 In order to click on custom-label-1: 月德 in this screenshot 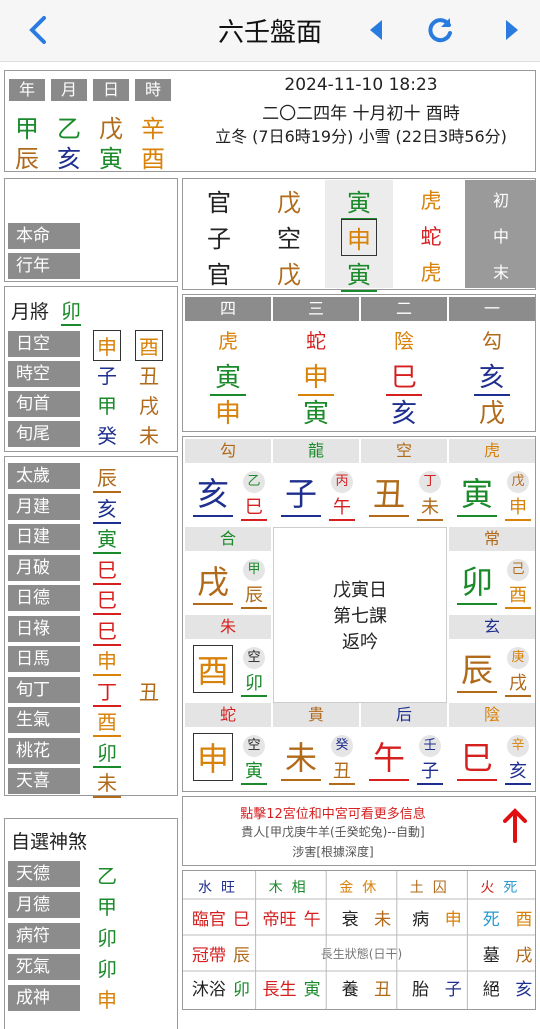, I will do `click(44, 905)`.